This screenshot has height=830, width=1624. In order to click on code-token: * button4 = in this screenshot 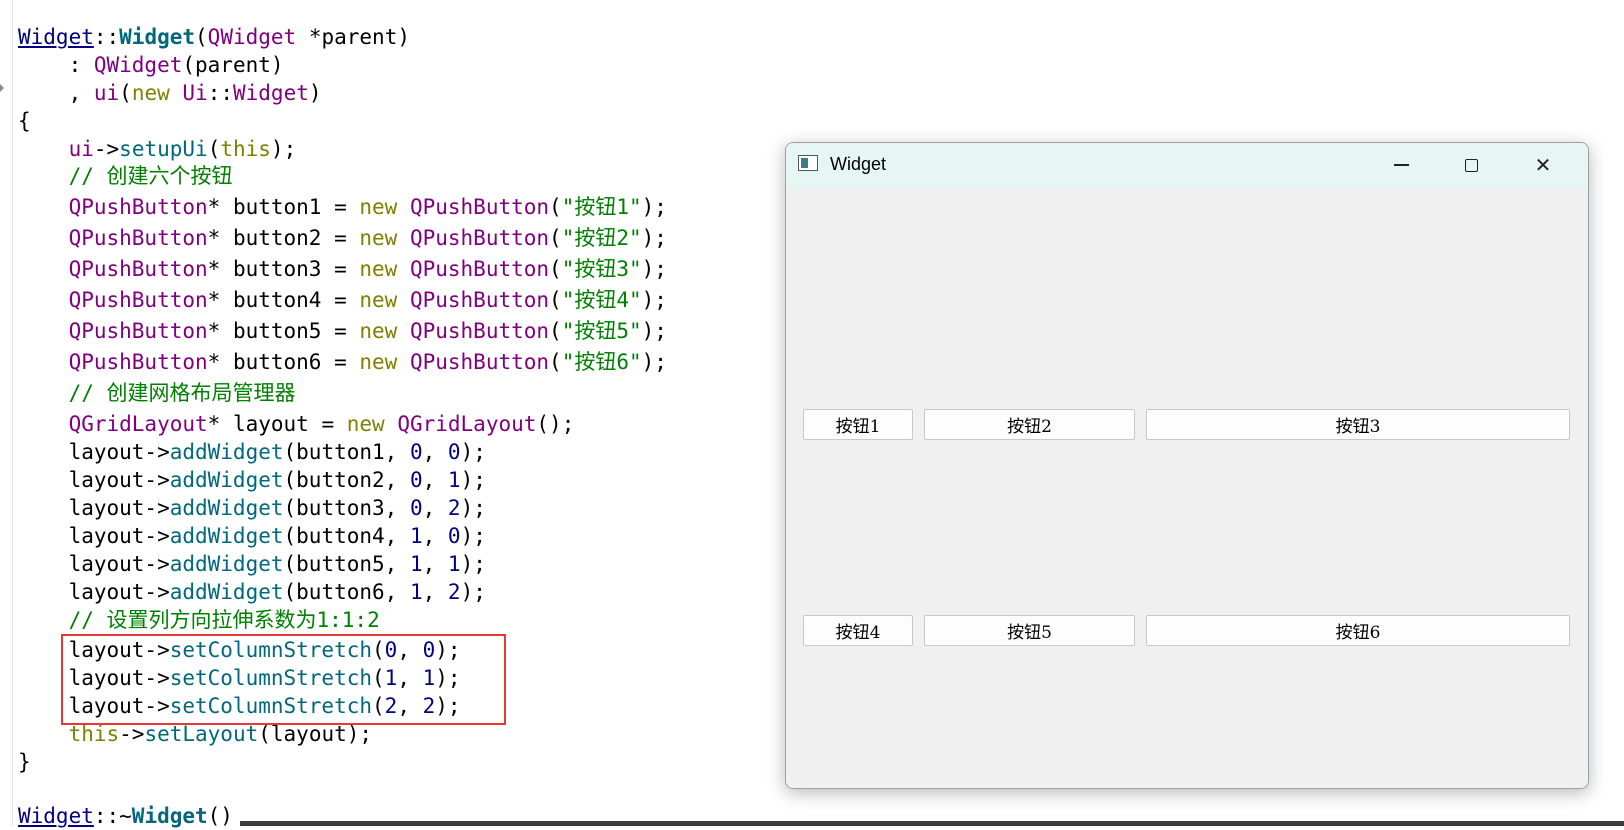, I will do `click(283, 300)`.